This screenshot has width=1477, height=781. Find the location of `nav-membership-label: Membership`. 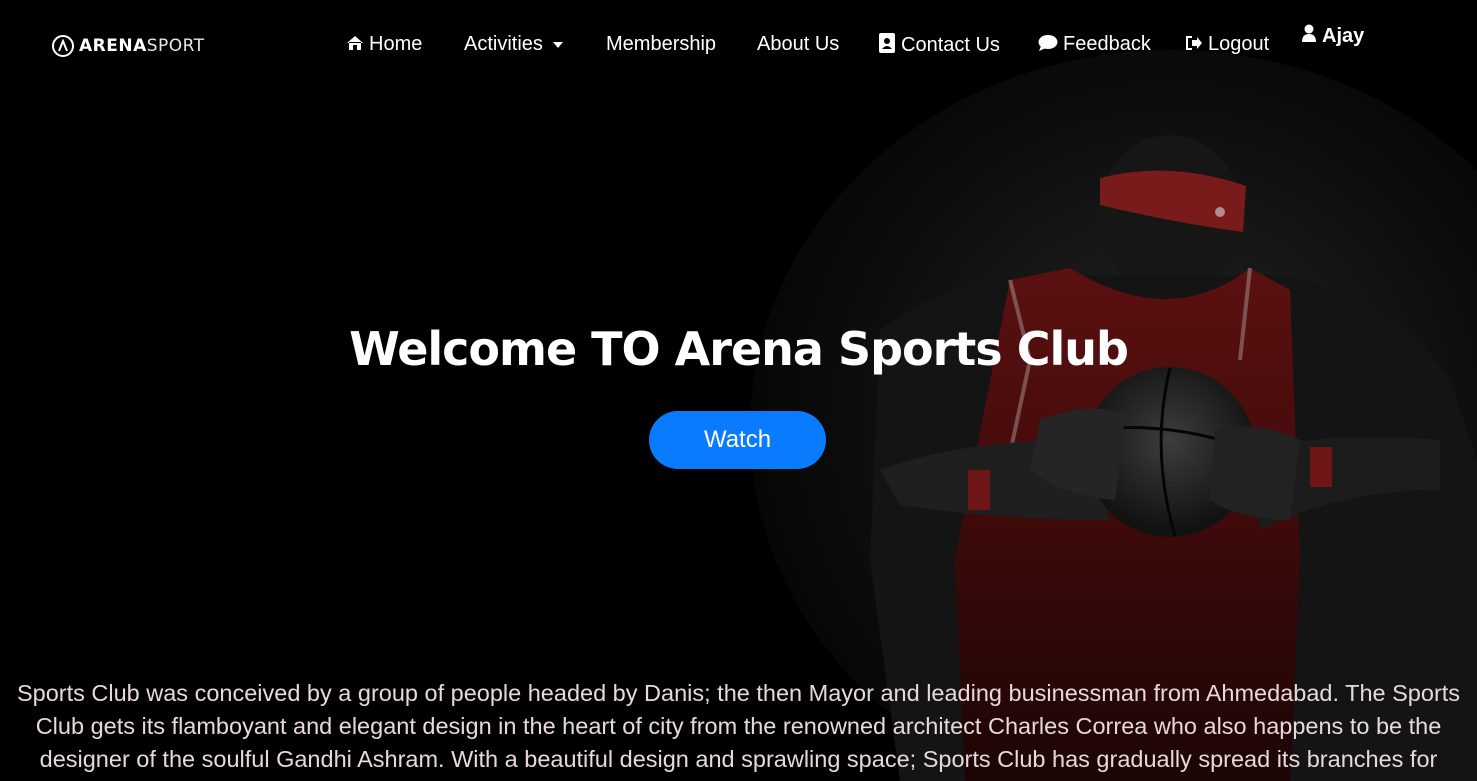

nav-membership-label: Membership is located at coordinates (661, 44).